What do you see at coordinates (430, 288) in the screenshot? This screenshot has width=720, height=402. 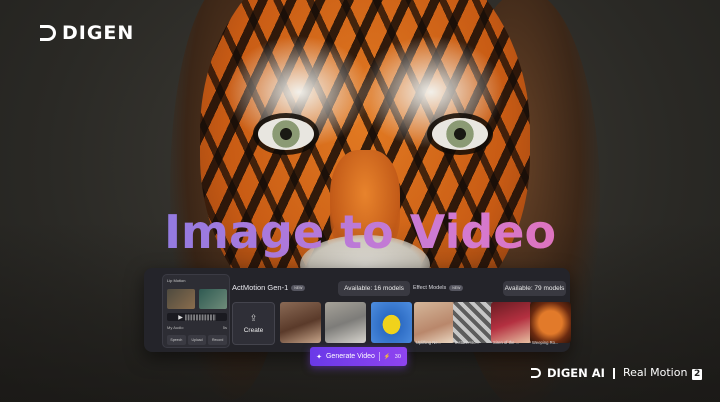 I see `effect-models-title-text: Effect Models` at bounding box center [430, 288].